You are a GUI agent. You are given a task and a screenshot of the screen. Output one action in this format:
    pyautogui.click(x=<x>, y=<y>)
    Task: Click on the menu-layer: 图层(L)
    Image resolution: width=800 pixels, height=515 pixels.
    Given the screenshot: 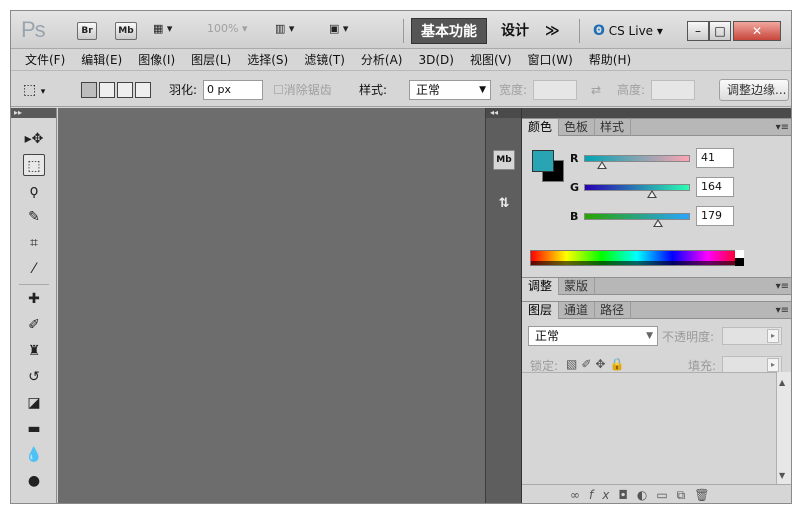 What is the action you would take?
    pyautogui.click(x=211, y=59)
    